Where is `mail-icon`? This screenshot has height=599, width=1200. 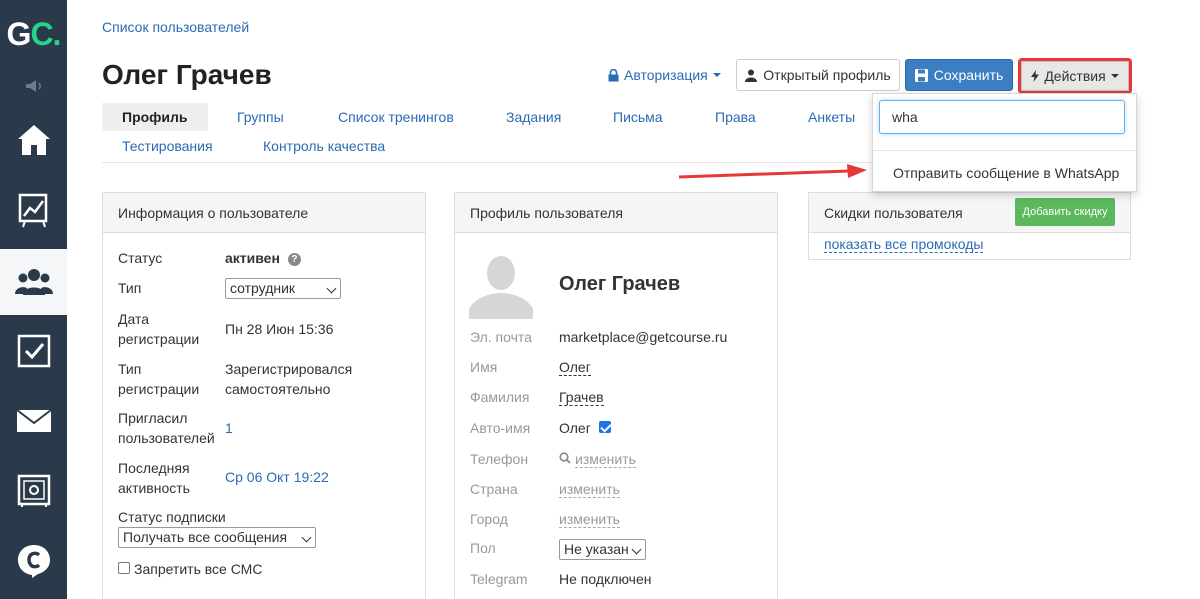
mail-icon is located at coordinates (33, 420).